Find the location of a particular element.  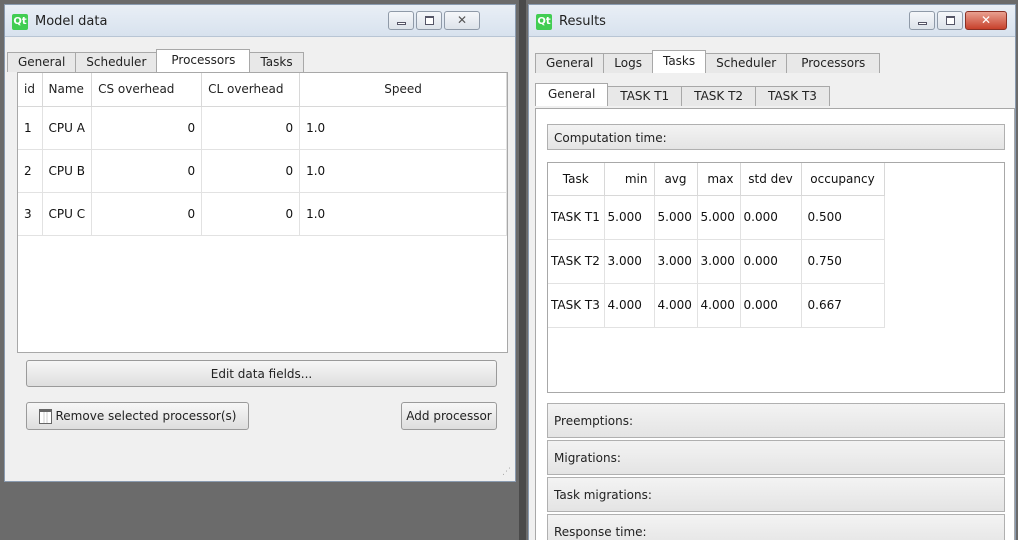

remove-processor-button: Remove selected processor(s) is located at coordinates (137, 416).